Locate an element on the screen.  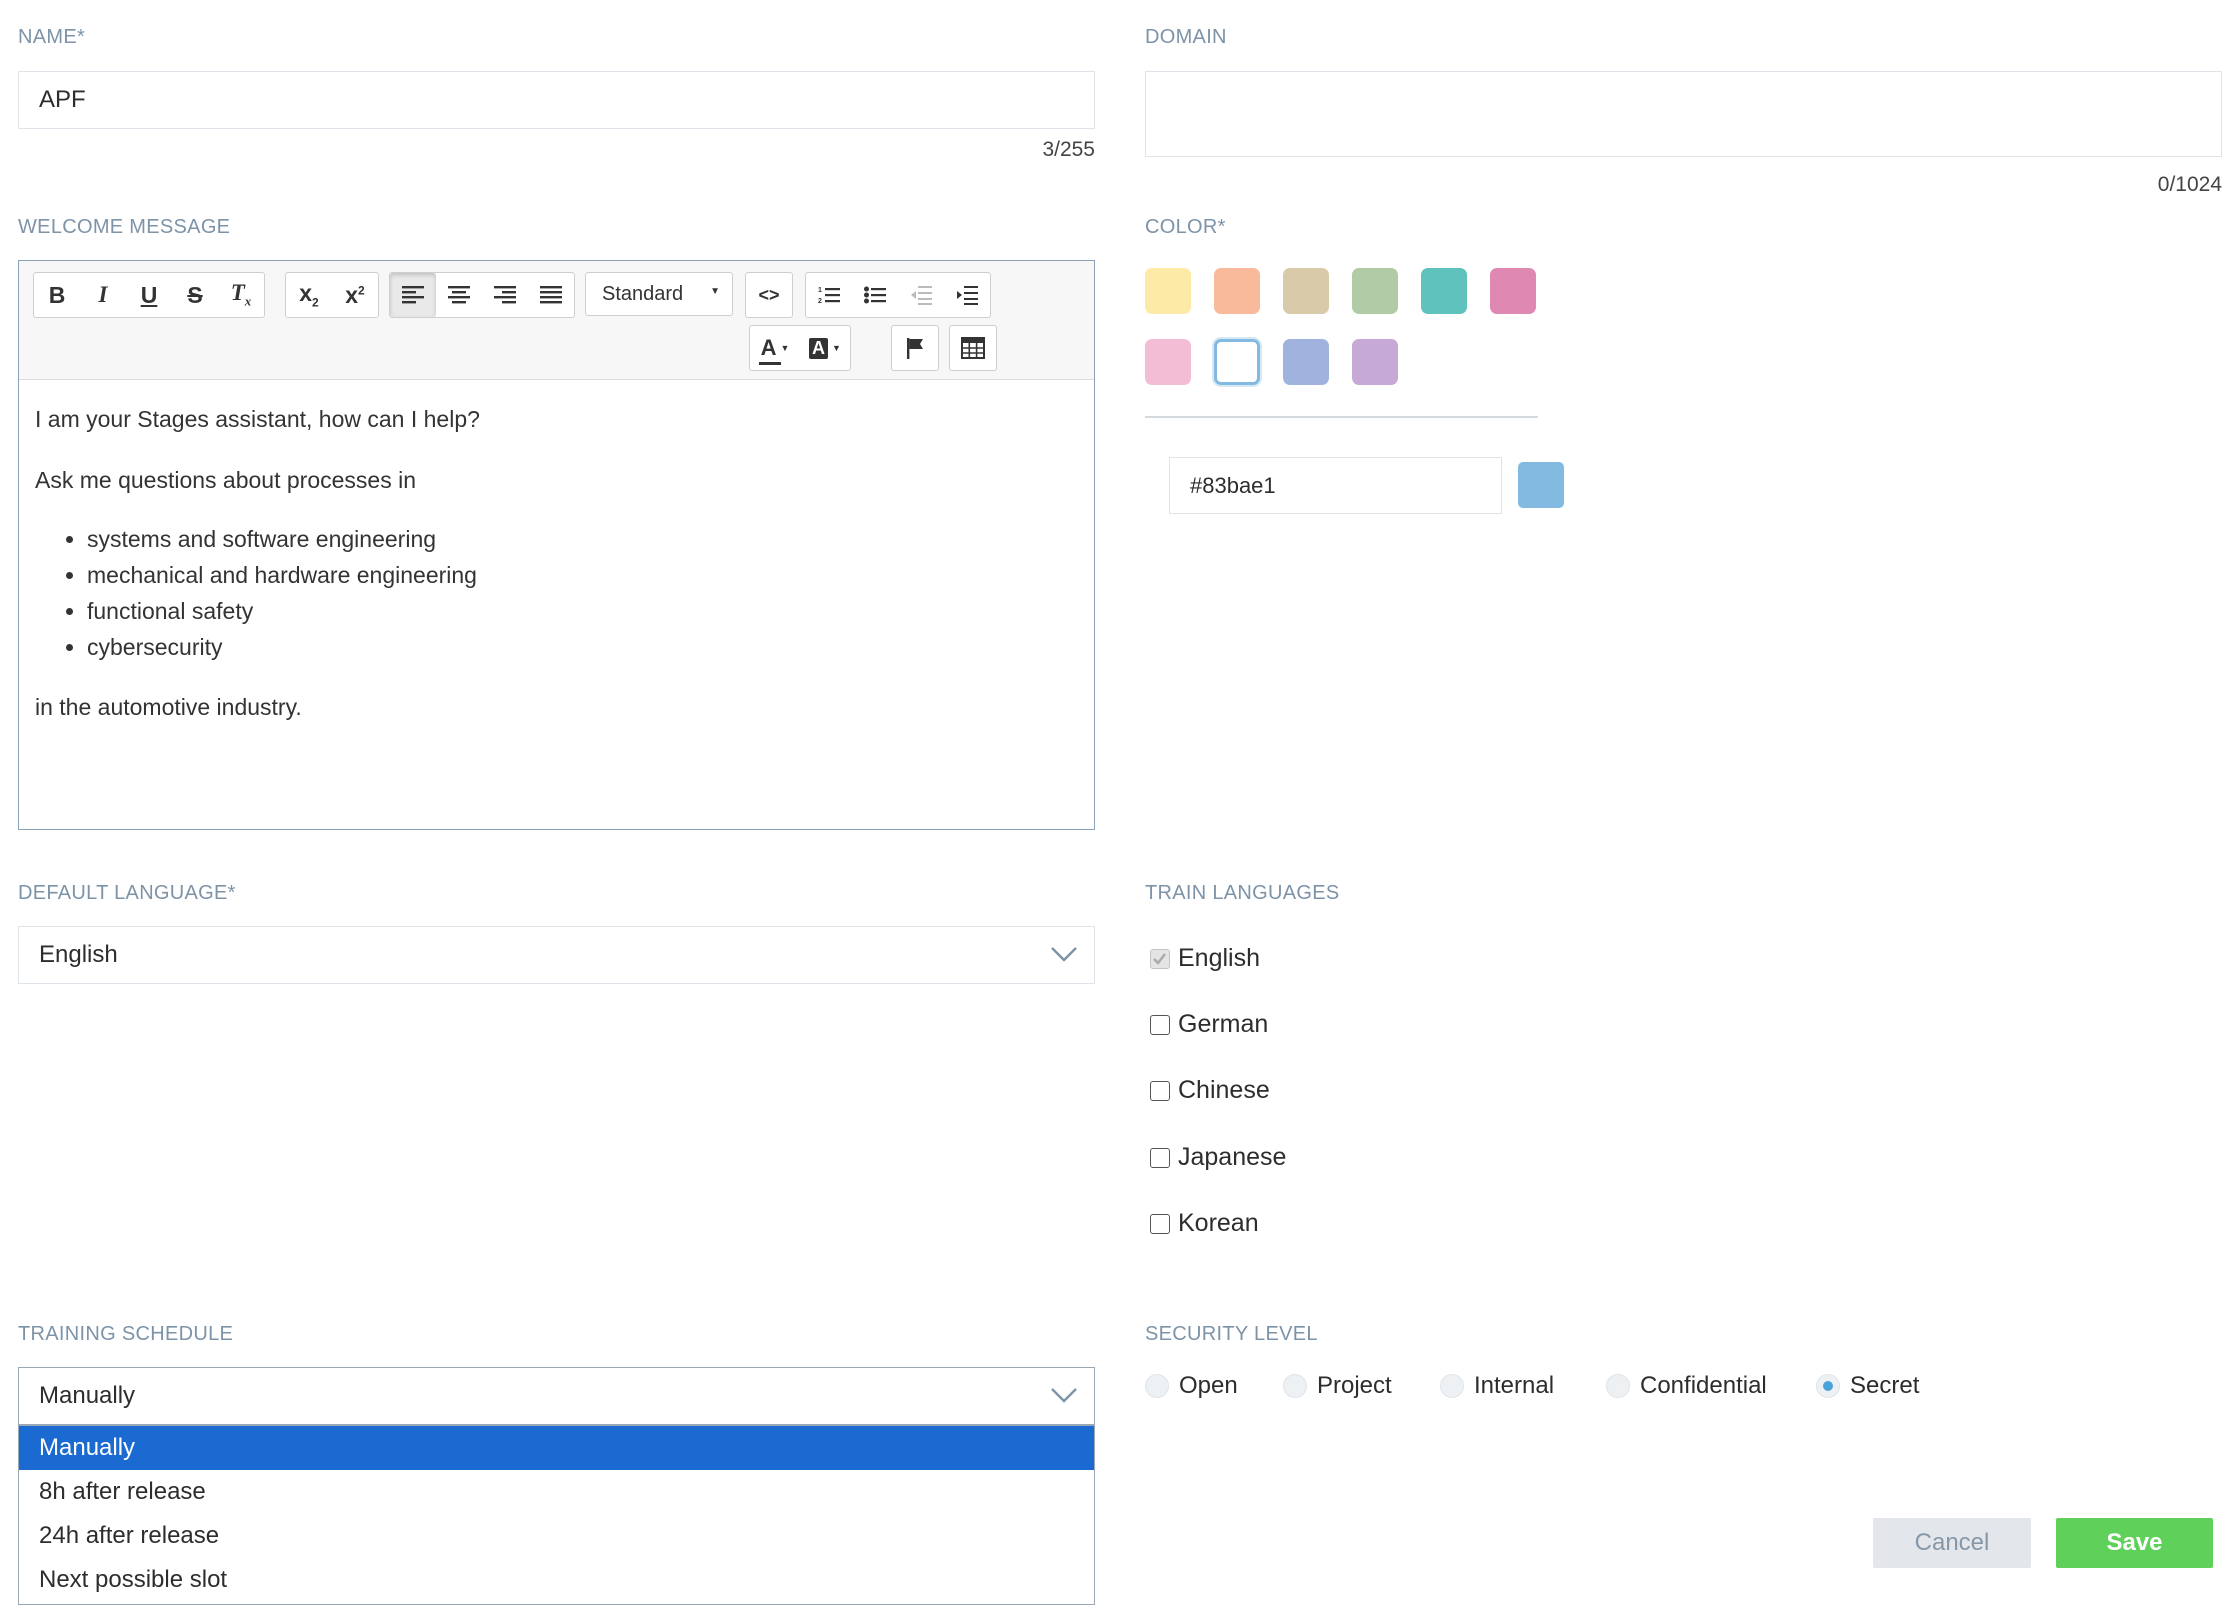
checkbox-checked is located at coordinates (1160, 958).